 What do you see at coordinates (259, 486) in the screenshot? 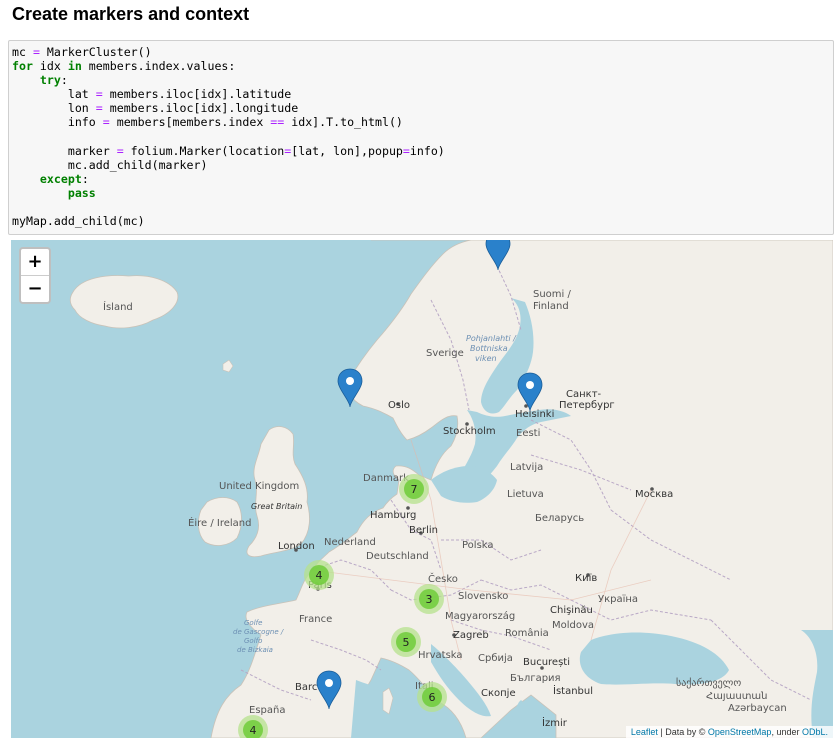
I see `label-uk: United Kingdom` at bounding box center [259, 486].